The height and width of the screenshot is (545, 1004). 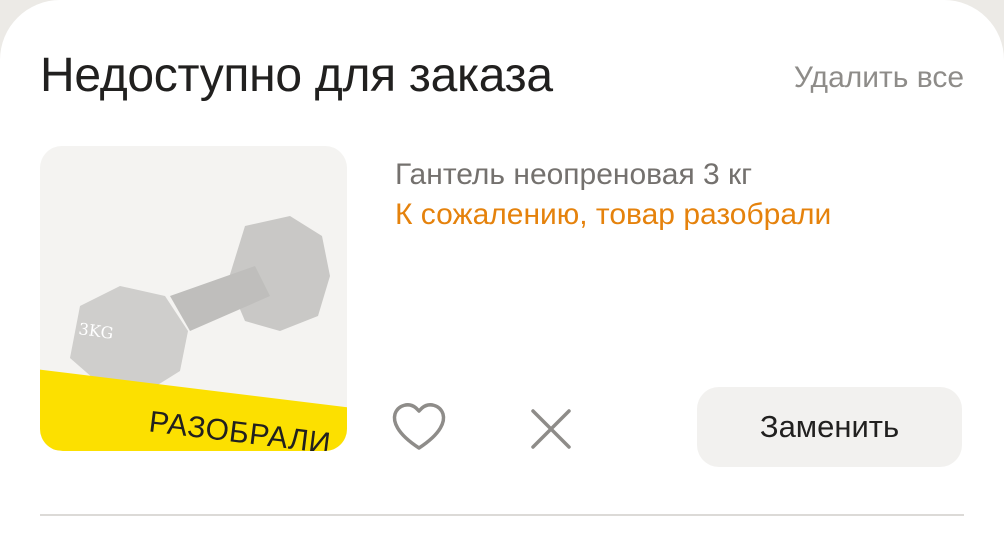 I want to click on sold-out-badge: РАЗОБРАЛИ, so click(x=240, y=428).